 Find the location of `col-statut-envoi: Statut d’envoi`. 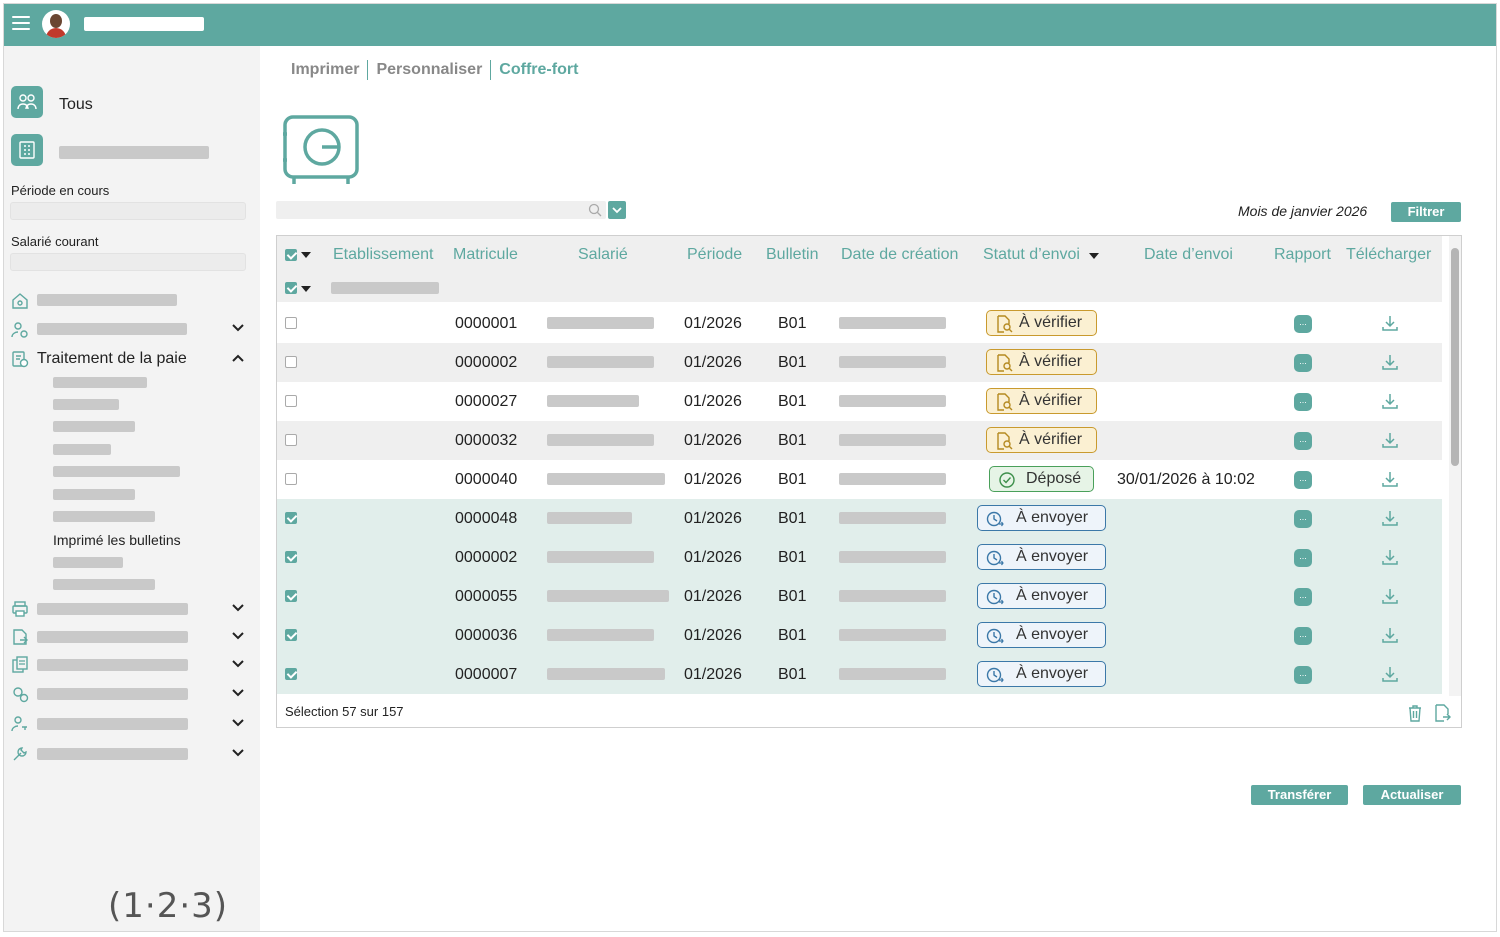

col-statut-envoi: Statut d’envoi is located at coordinates (1031, 255).